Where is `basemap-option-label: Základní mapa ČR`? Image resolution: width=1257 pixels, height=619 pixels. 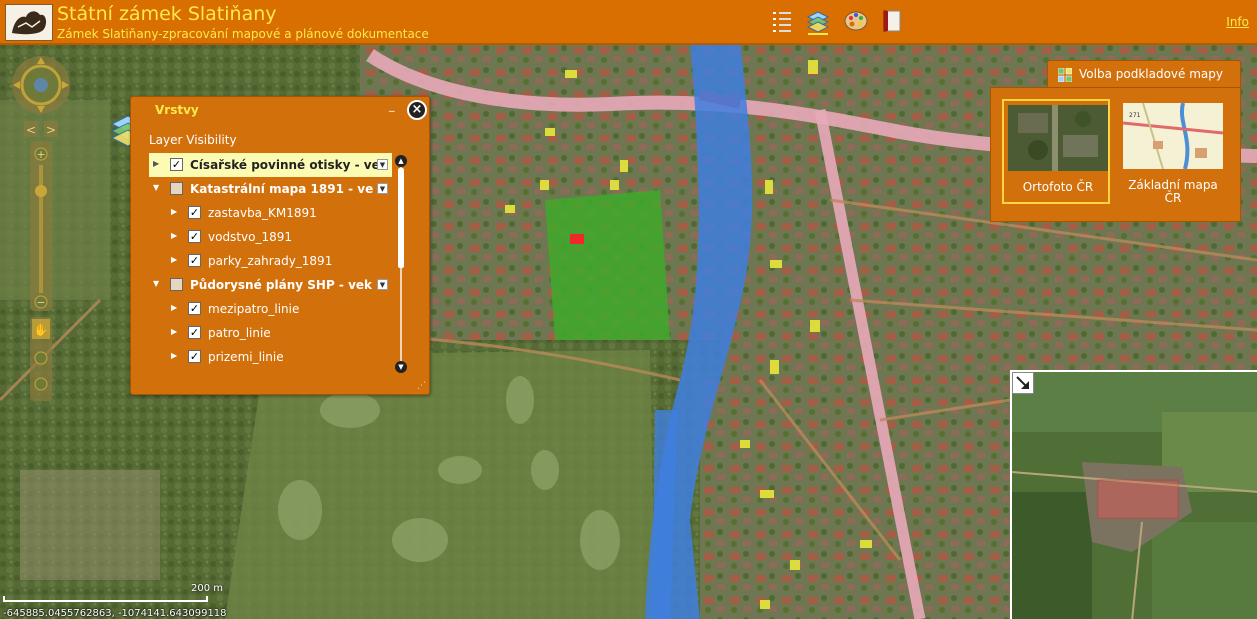 basemap-option-label: Základní mapa ČR is located at coordinates (1173, 191).